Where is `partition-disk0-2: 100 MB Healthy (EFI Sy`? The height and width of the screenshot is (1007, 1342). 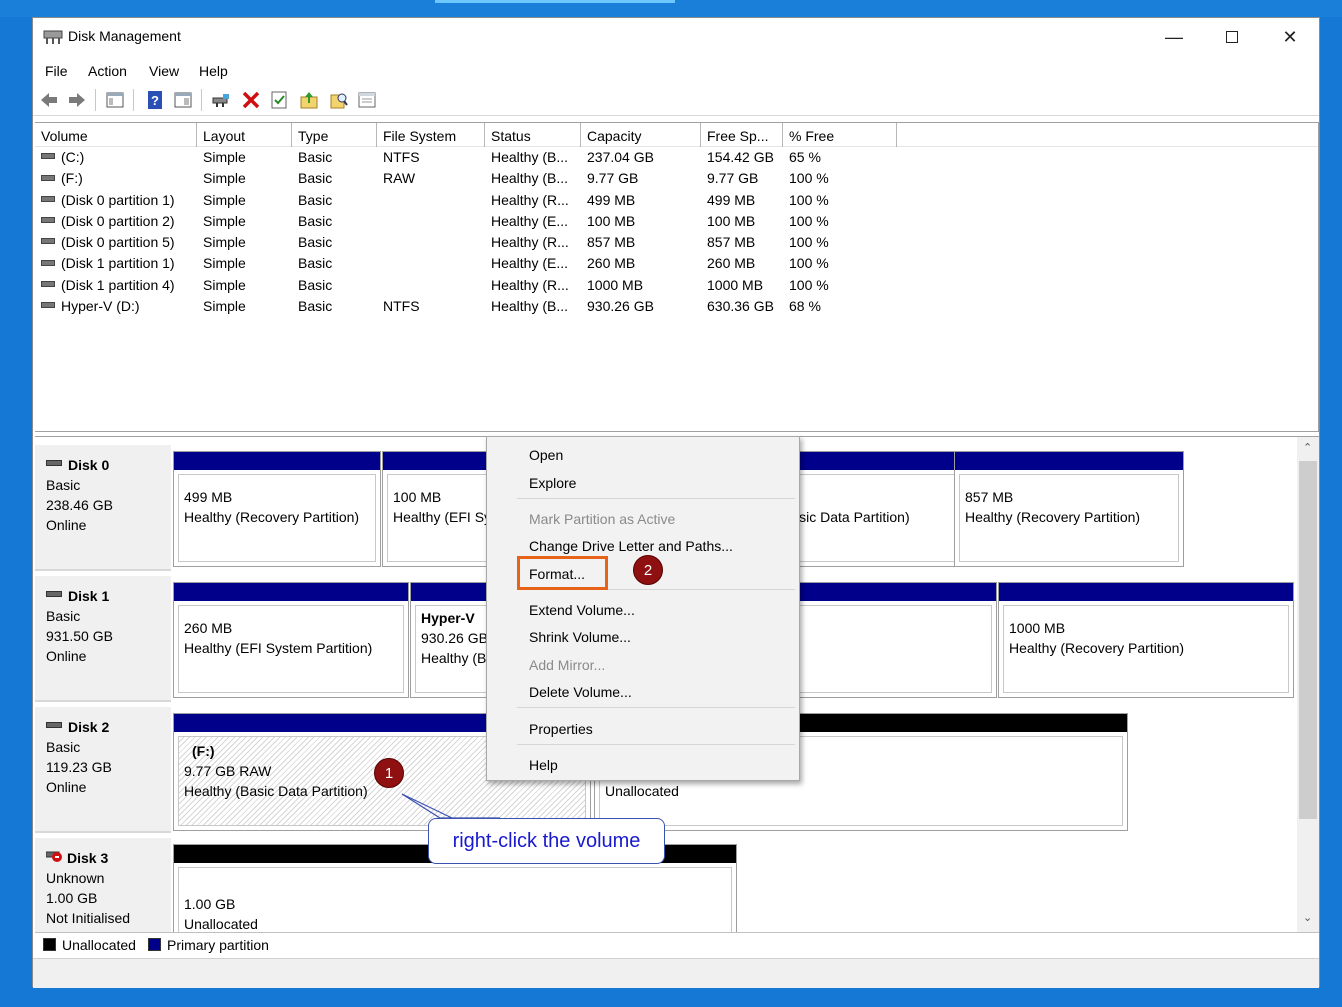 partition-disk0-2: 100 MB Healthy (EFI Sy is located at coordinates (442, 509).